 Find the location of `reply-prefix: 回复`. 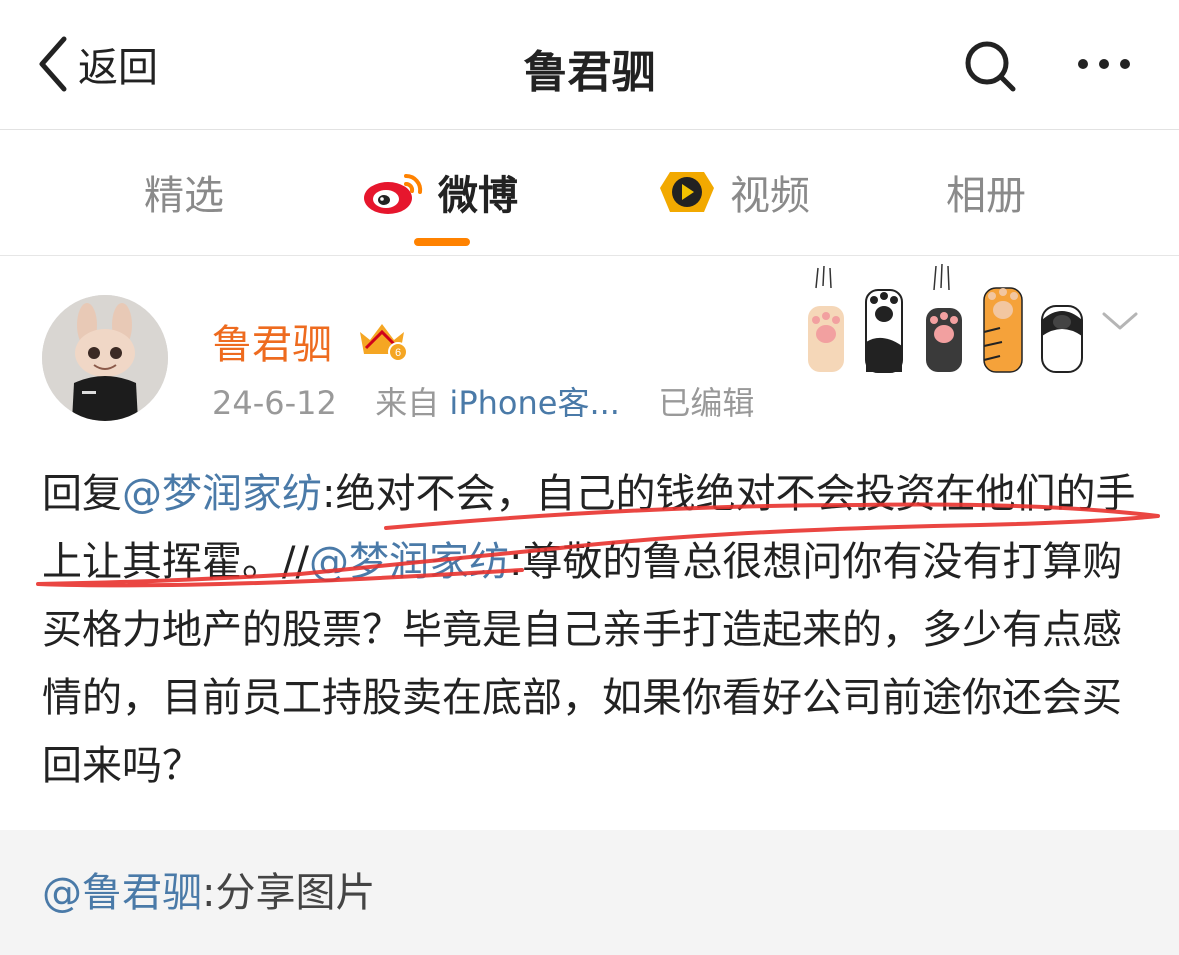

reply-prefix: 回复 is located at coordinates (82, 494).